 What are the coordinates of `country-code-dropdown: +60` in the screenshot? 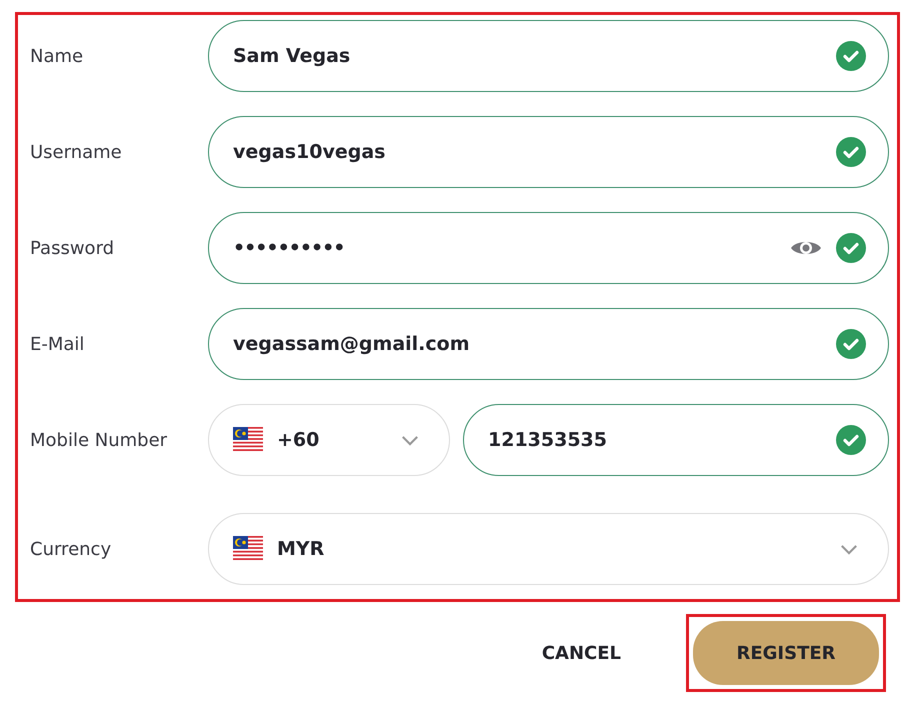 It's located at (329, 440).